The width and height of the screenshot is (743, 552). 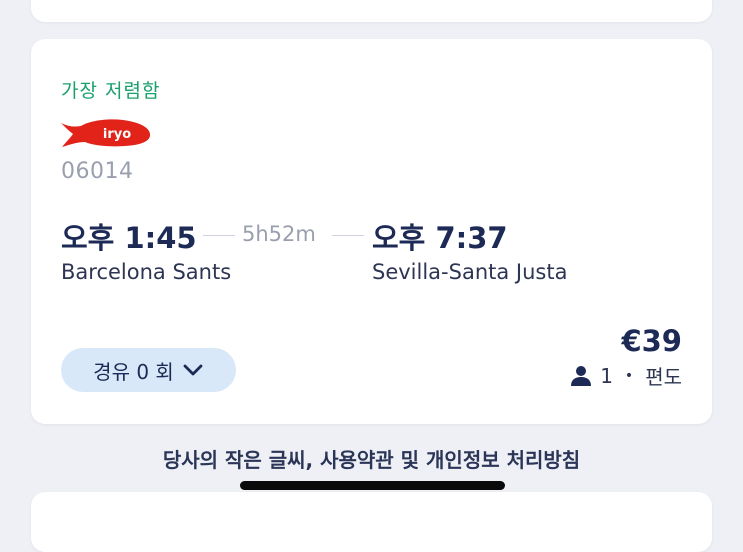 What do you see at coordinates (470, 272) in the screenshot?
I see `arrival-station: Sevilla-Santa Justa` at bounding box center [470, 272].